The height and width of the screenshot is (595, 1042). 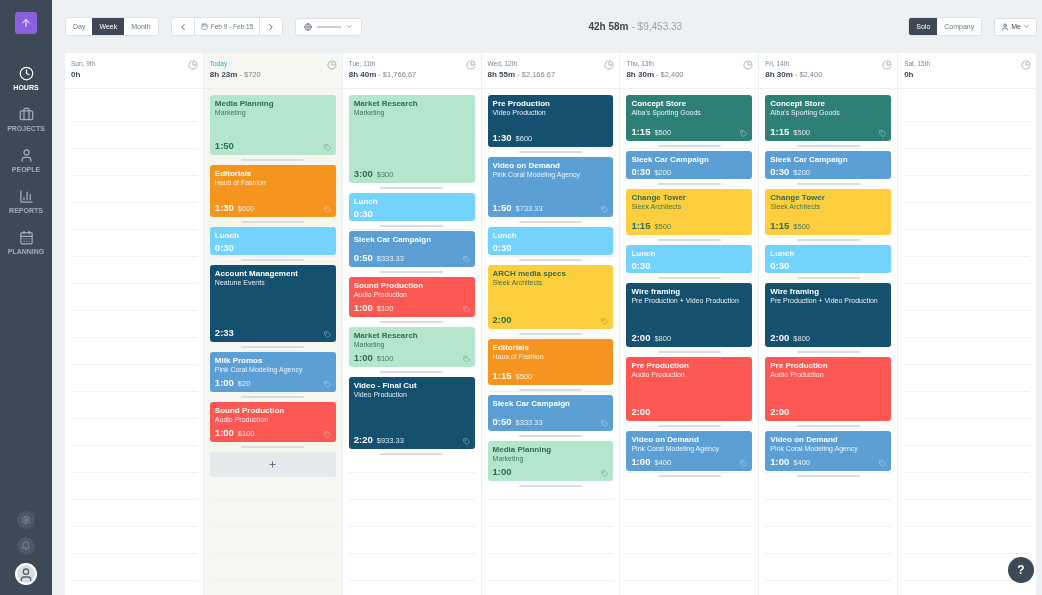 I want to click on logo-icon, so click(x=26, y=23).